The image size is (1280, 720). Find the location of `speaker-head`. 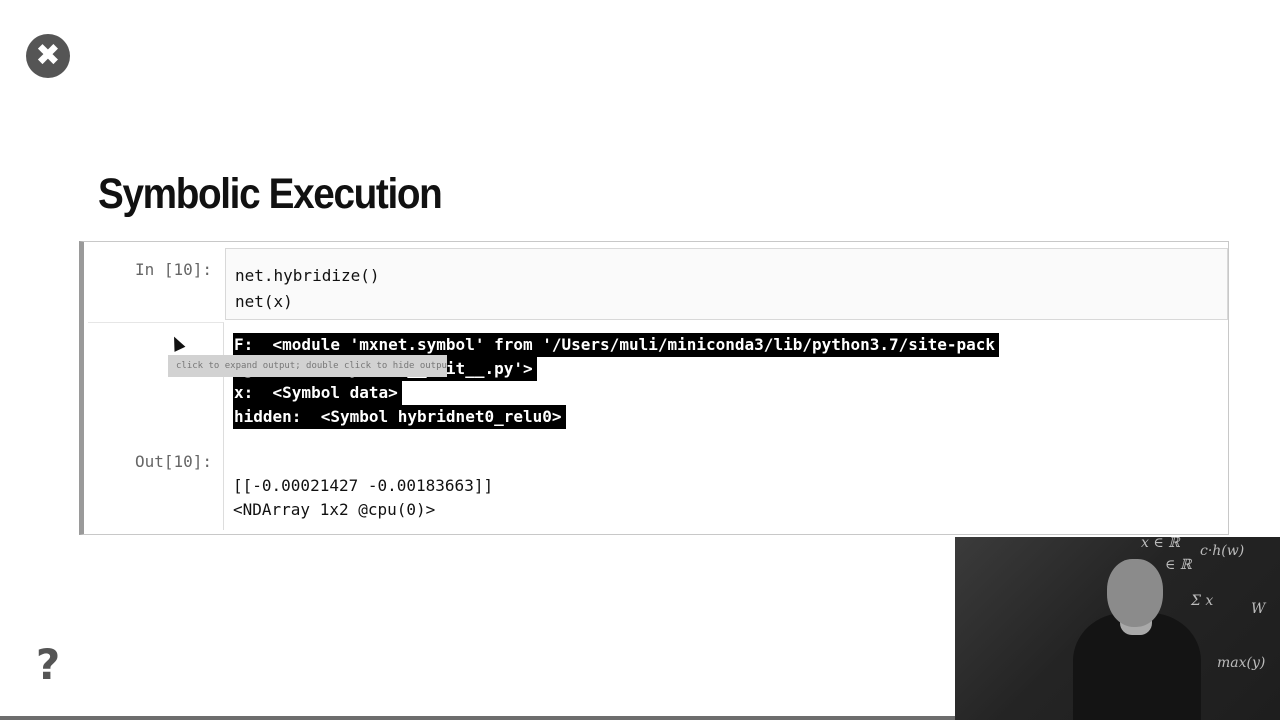

speaker-head is located at coordinates (1135, 593).